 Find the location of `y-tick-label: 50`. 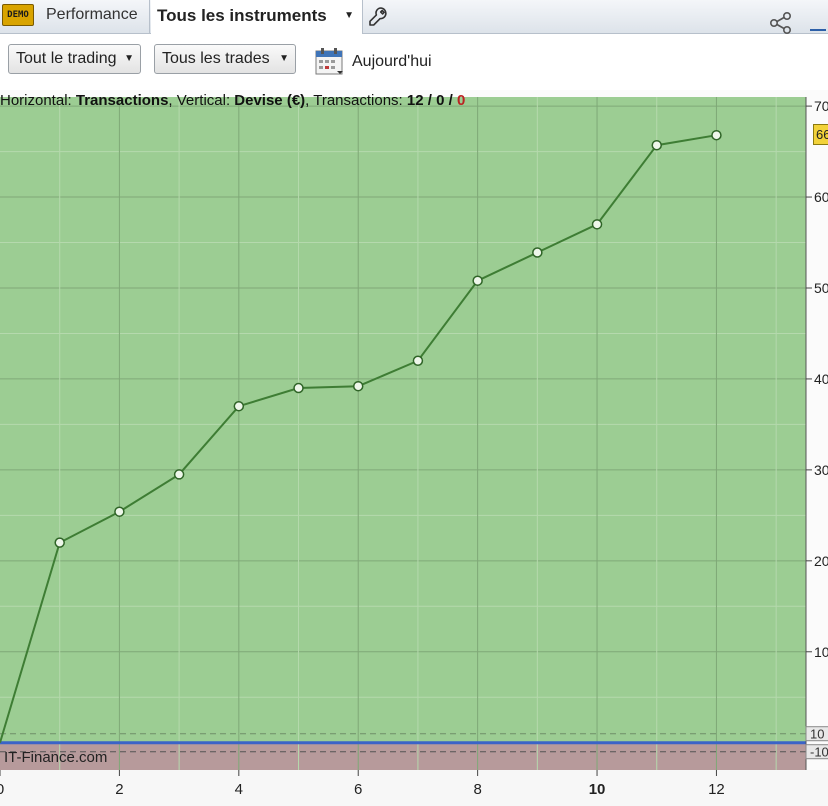

y-tick-label: 50 is located at coordinates (821, 288).